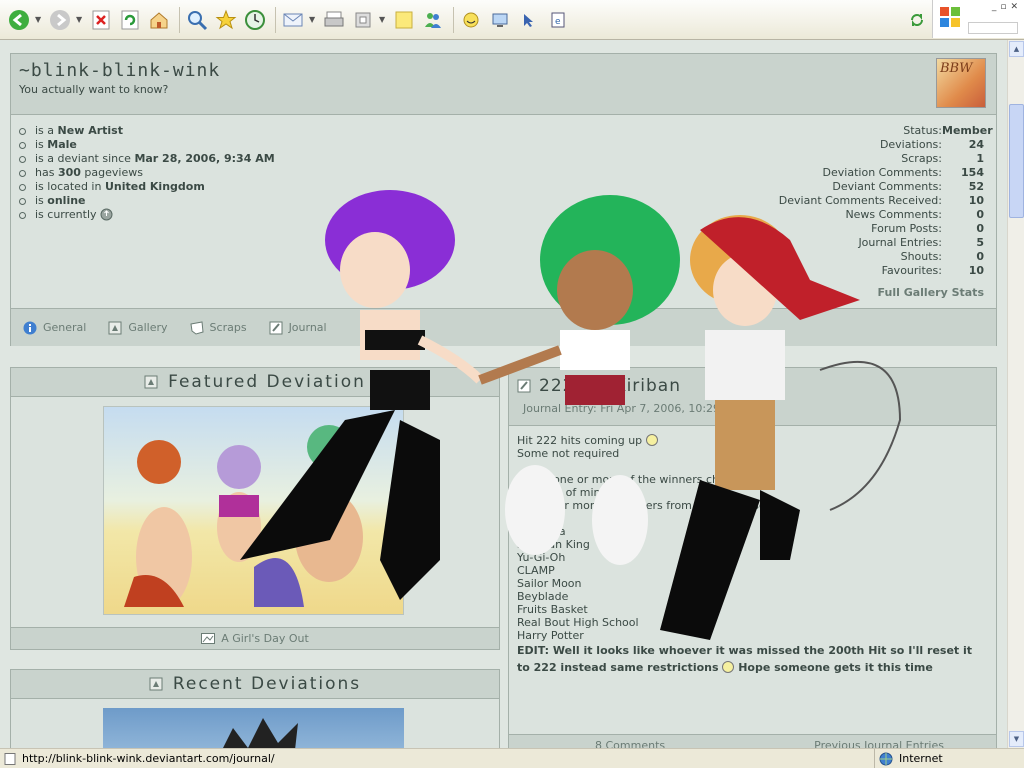 The image size is (1024, 768). Describe the element at coordinates (54, 328) in the screenshot. I see `tab-general: General` at that location.